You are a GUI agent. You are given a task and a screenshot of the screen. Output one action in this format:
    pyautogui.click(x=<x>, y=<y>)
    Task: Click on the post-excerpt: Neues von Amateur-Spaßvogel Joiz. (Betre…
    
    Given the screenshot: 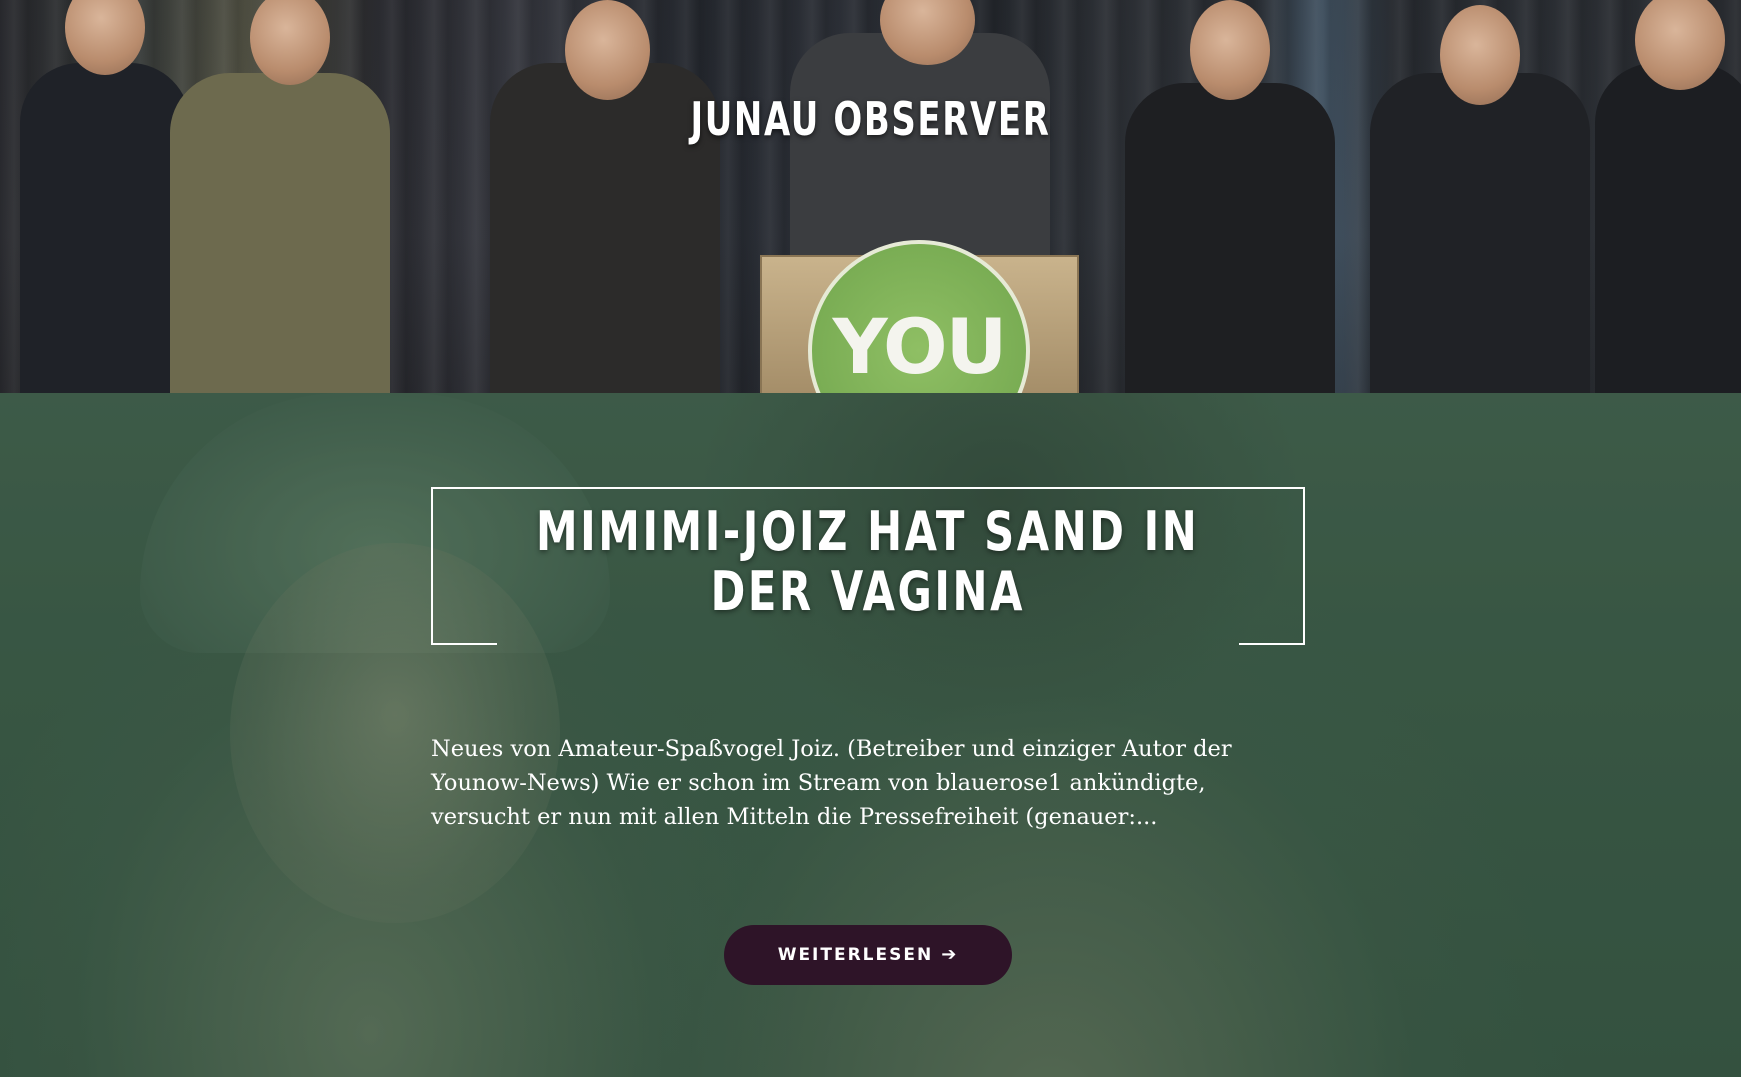 What is the action you would take?
    pyautogui.click(x=831, y=783)
    